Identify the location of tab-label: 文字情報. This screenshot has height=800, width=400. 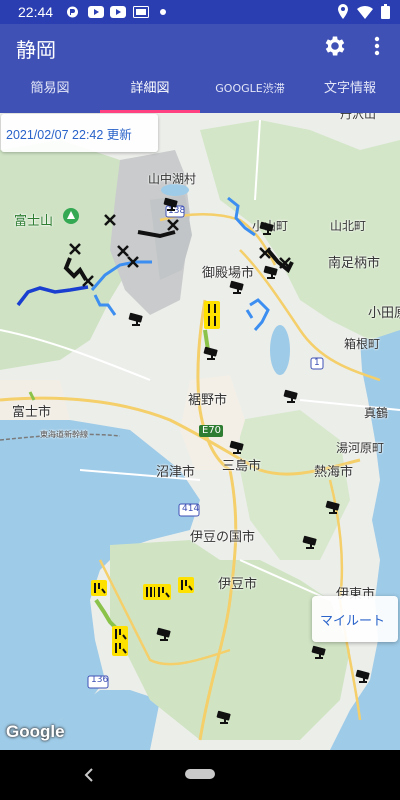
(349, 88).